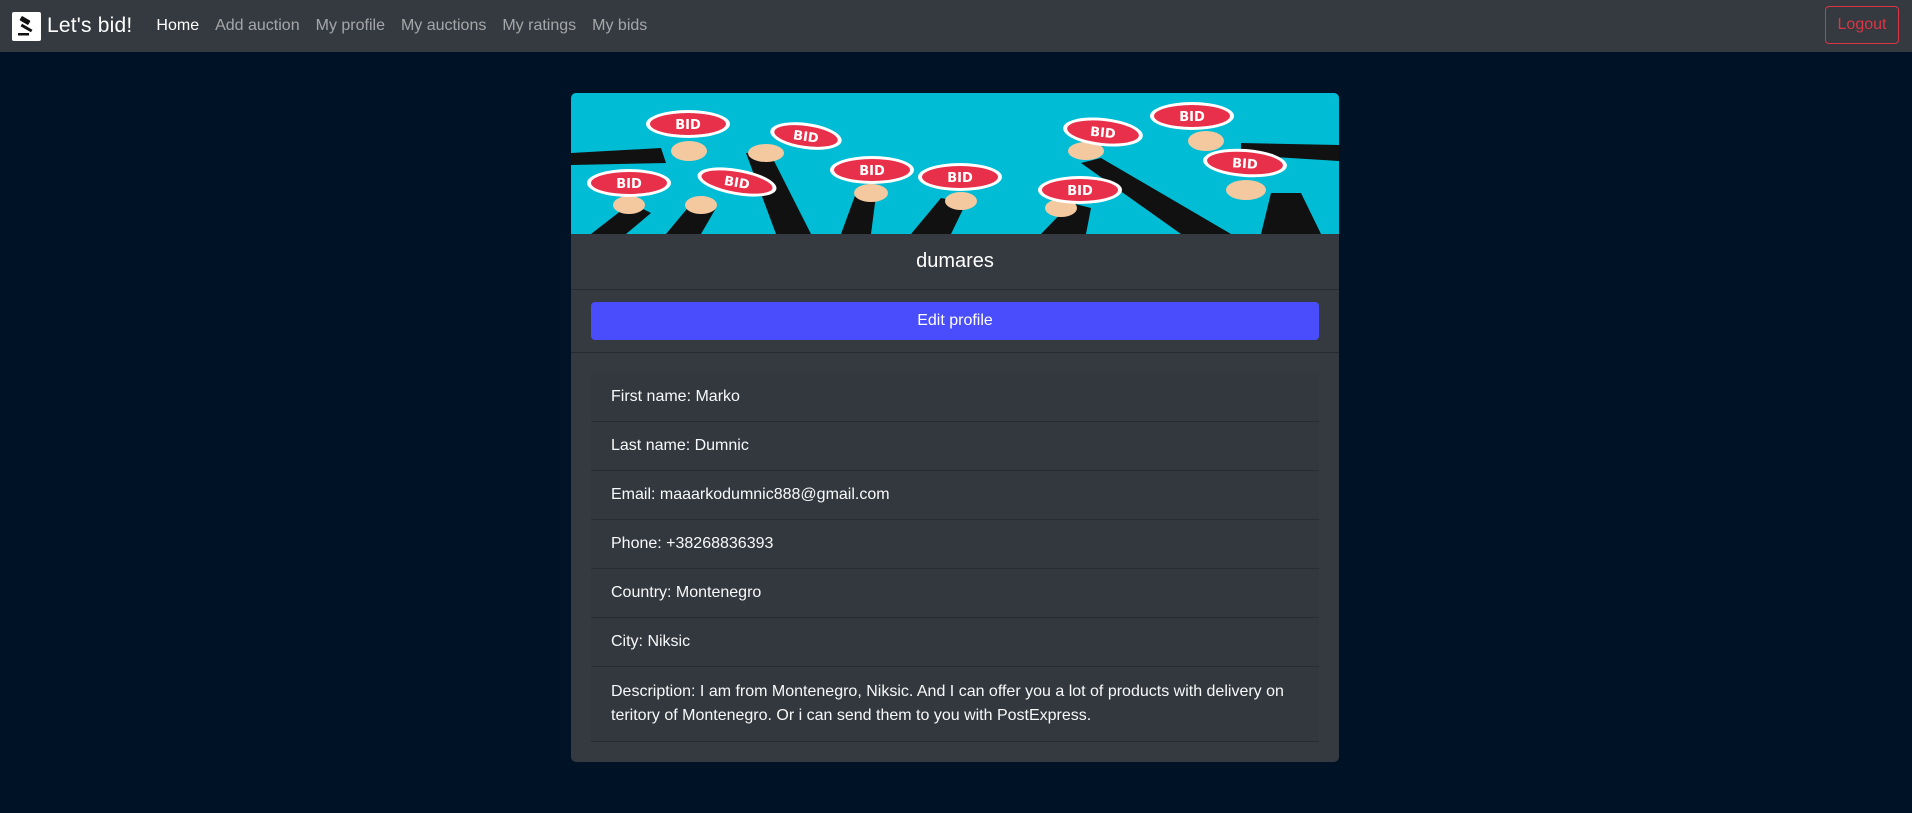  Describe the element at coordinates (955, 642) in the screenshot. I see `city-item: City: Niksic` at that location.